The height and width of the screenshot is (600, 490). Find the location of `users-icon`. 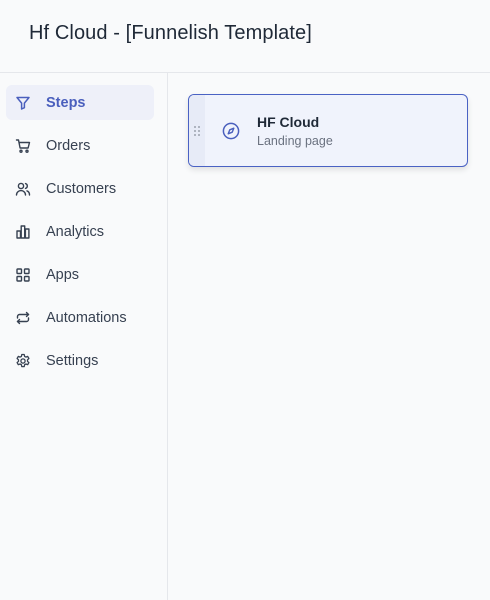

users-icon is located at coordinates (23, 189).